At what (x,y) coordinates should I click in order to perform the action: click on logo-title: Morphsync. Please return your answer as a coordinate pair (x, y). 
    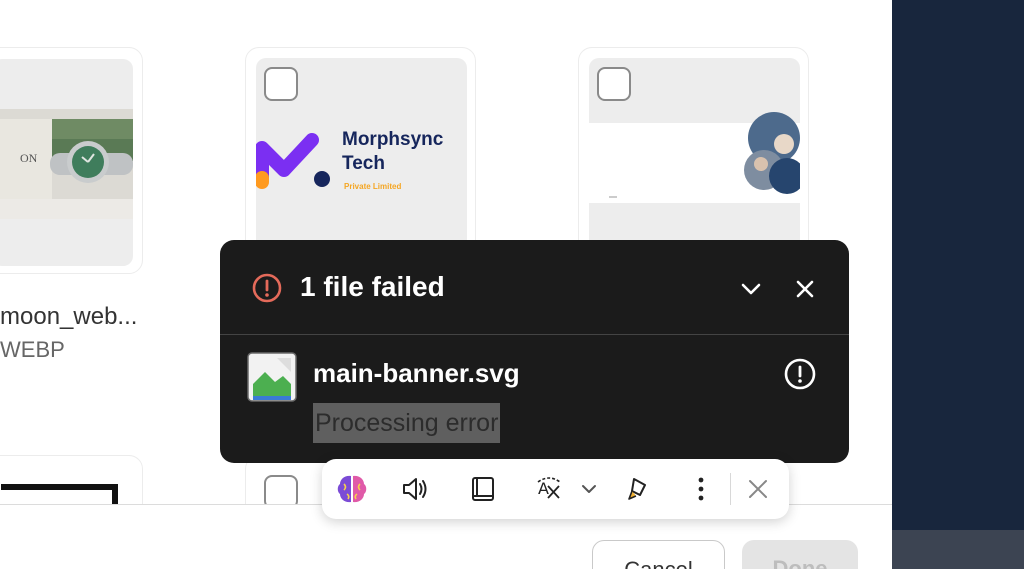
    Looking at the image, I should click on (393, 139).